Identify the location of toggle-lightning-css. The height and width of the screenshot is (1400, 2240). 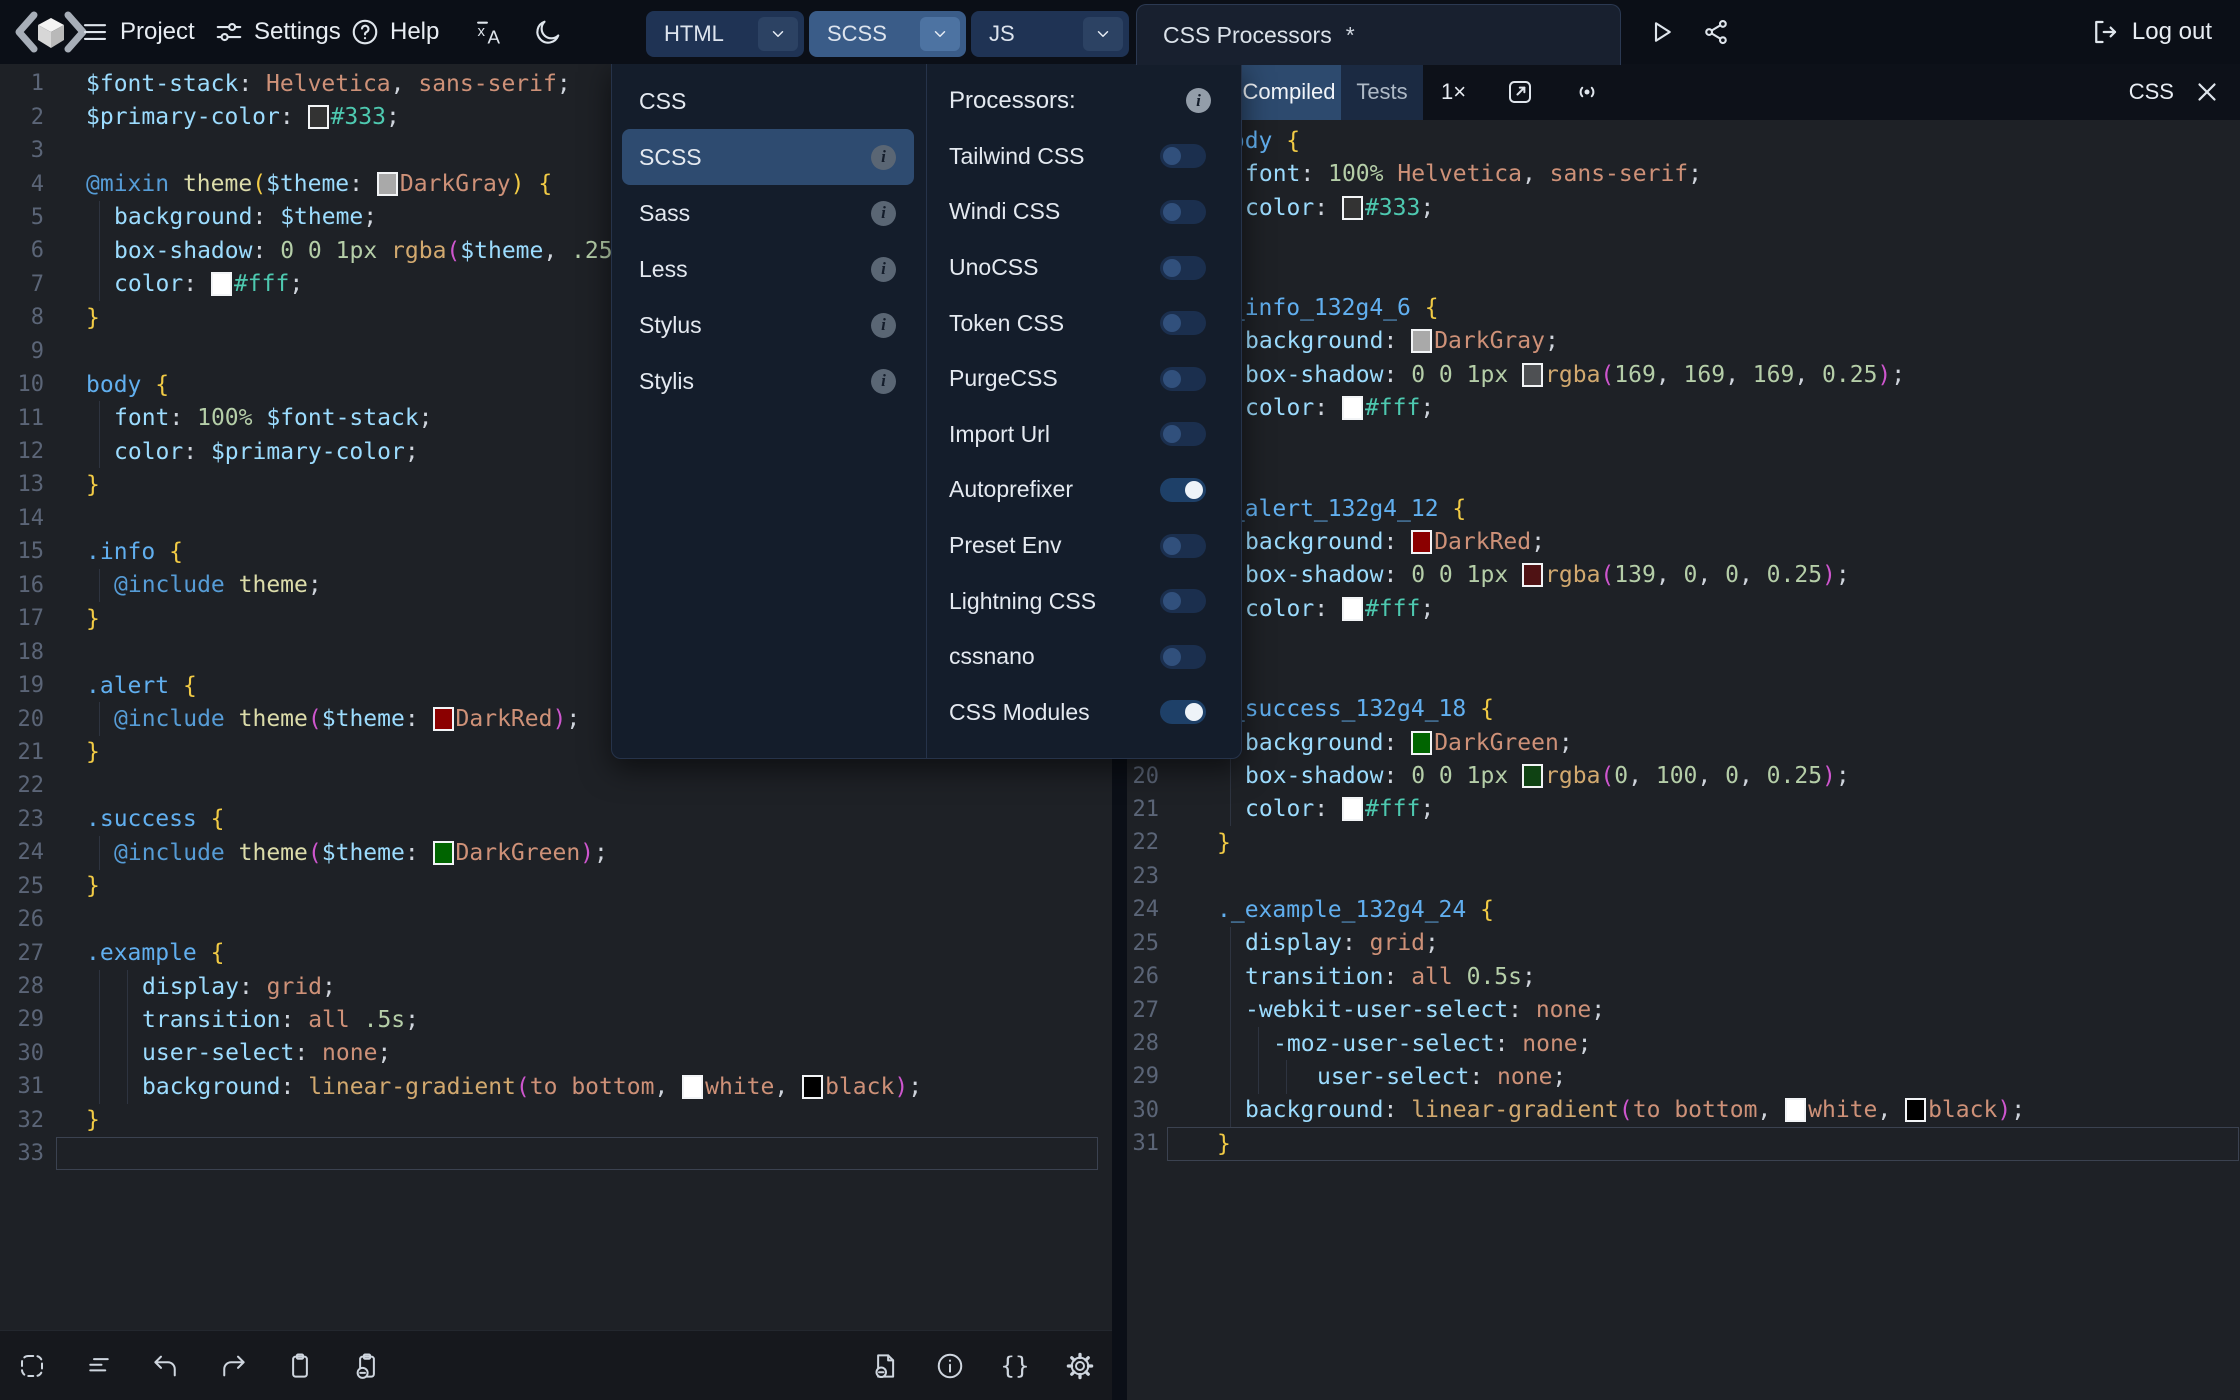
(1183, 601).